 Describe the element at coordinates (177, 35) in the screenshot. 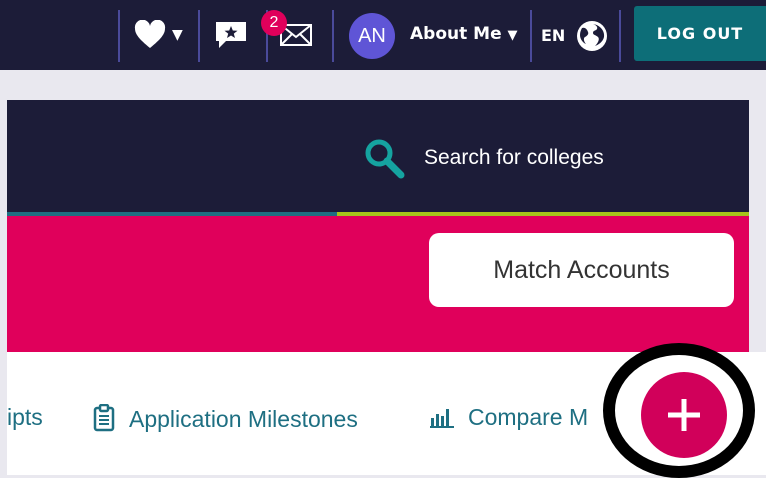

I see `favorites-caret-icon: ▼` at that location.